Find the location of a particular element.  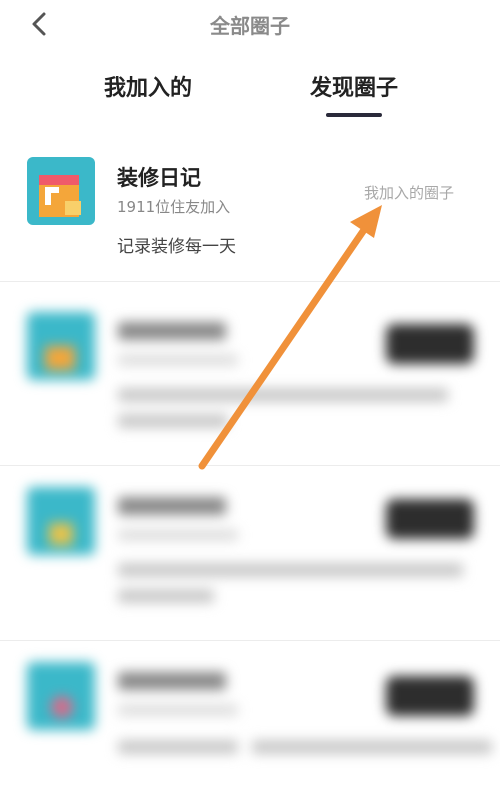

circle-name: 装修日记 is located at coordinates (159, 178).